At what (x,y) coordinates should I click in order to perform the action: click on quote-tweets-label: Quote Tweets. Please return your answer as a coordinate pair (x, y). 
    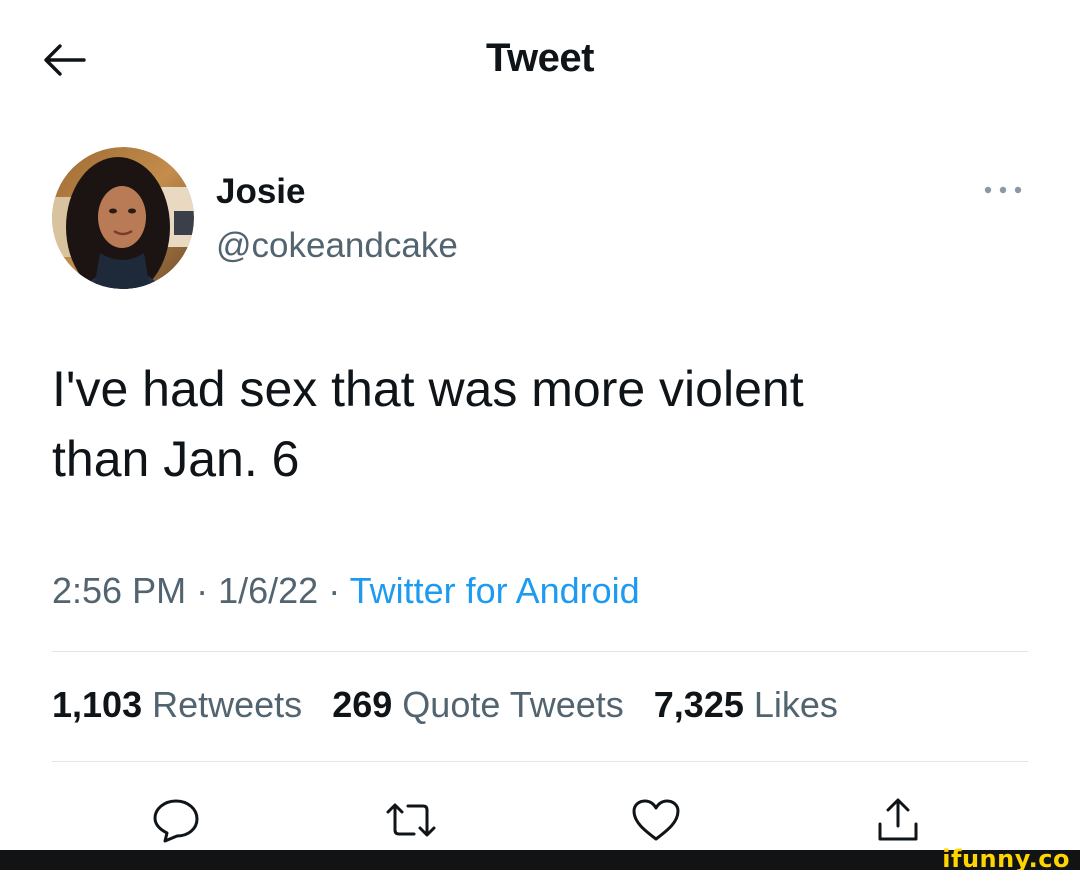
    Looking at the image, I should click on (513, 704).